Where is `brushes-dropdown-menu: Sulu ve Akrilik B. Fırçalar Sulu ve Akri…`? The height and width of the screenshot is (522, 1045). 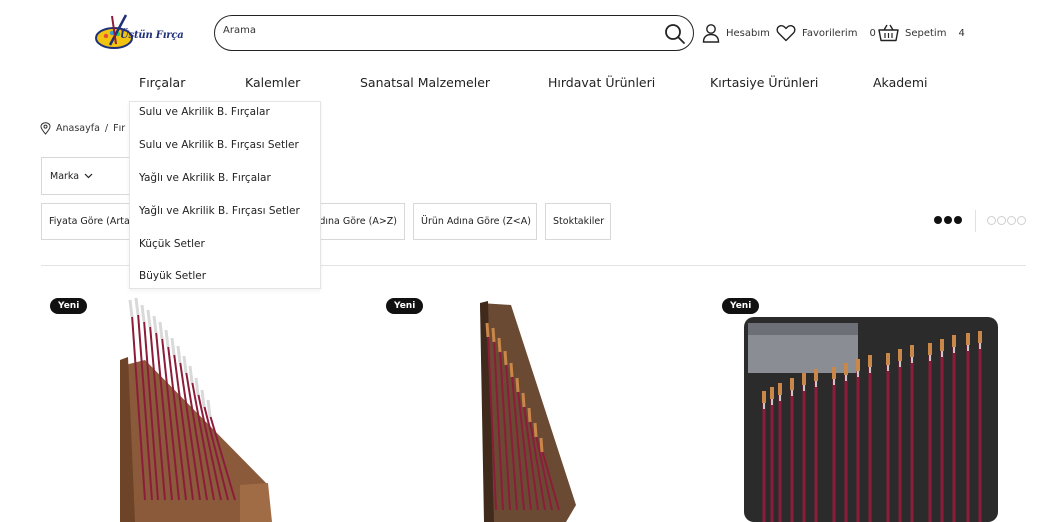
brushes-dropdown-menu: Sulu ve Akrilik B. Fırçalar Sulu ve Akri… is located at coordinates (225, 195).